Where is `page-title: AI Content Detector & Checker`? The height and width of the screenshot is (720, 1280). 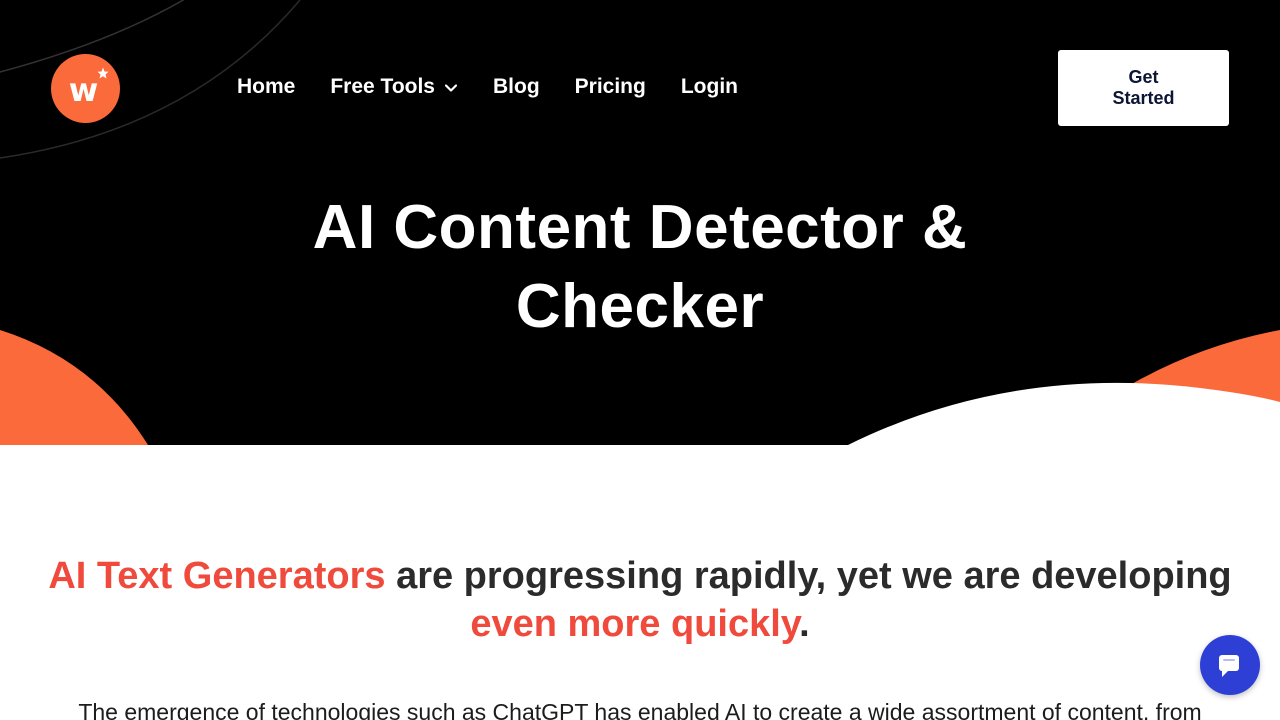 page-title: AI Content Detector & Checker is located at coordinates (640, 267).